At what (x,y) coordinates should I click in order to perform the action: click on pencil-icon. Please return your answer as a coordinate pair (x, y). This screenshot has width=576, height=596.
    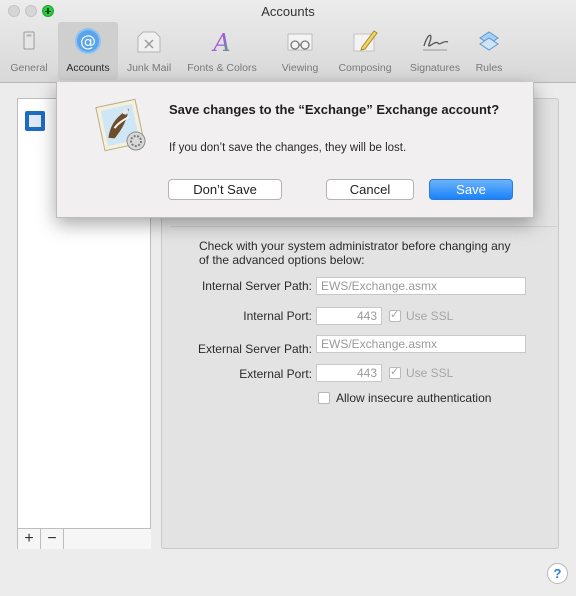
    Looking at the image, I should click on (365, 41).